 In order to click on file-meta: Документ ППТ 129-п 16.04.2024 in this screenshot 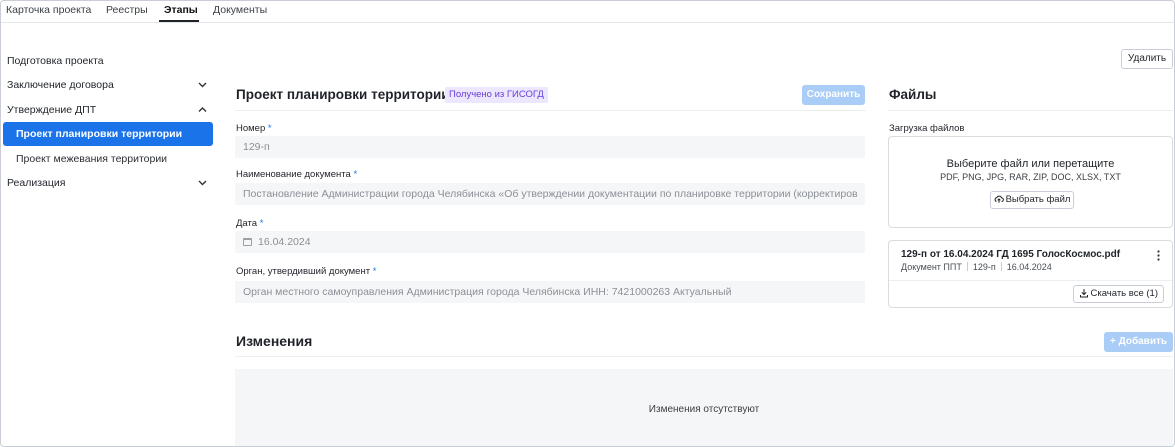, I will do `click(976, 267)`.